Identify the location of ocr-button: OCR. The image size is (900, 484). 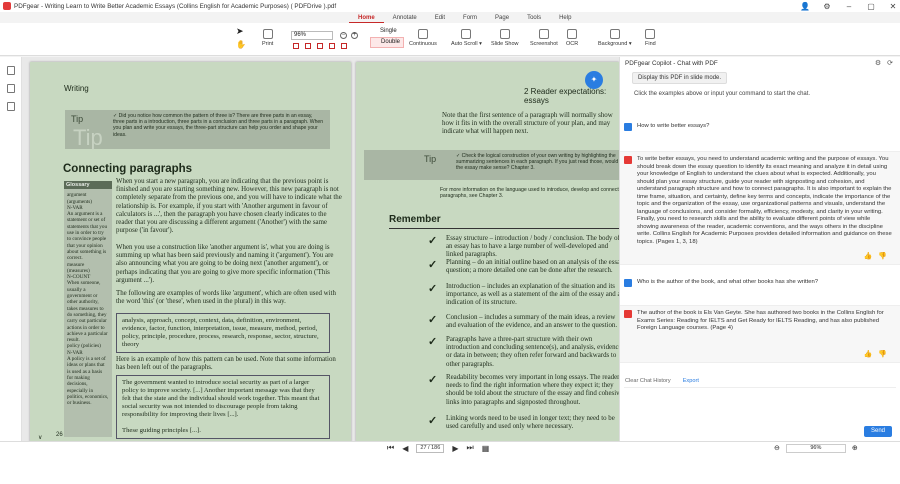
(572, 38).